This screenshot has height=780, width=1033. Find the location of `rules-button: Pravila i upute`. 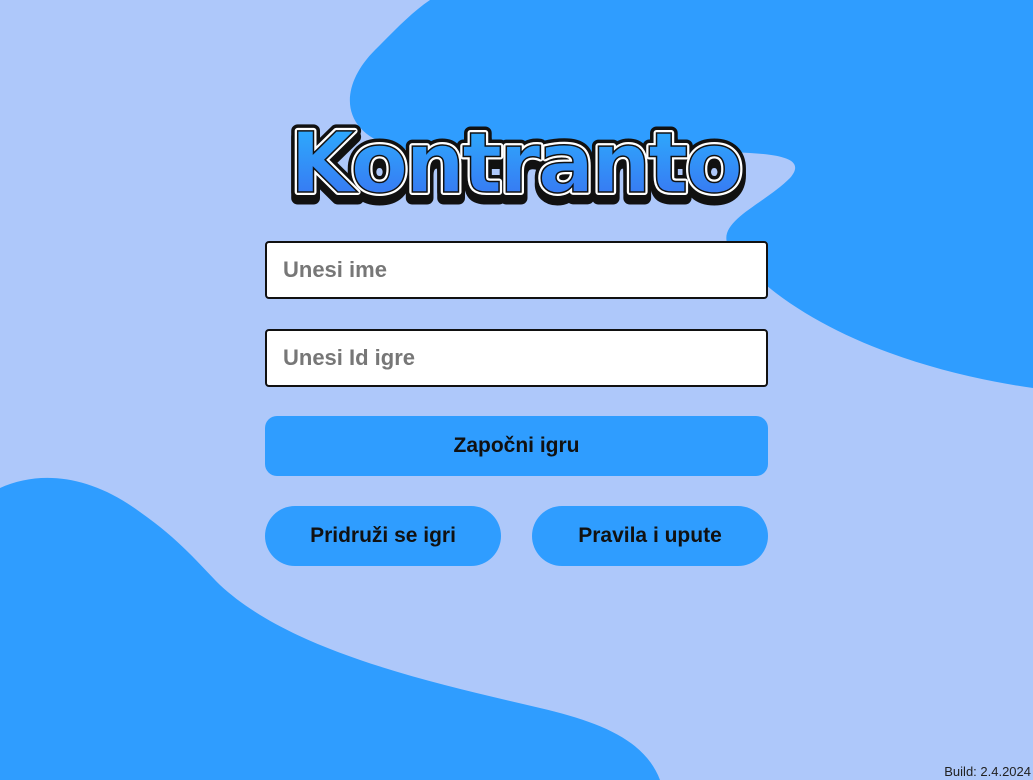

rules-button: Pravila i upute is located at coordinates (650, 536).